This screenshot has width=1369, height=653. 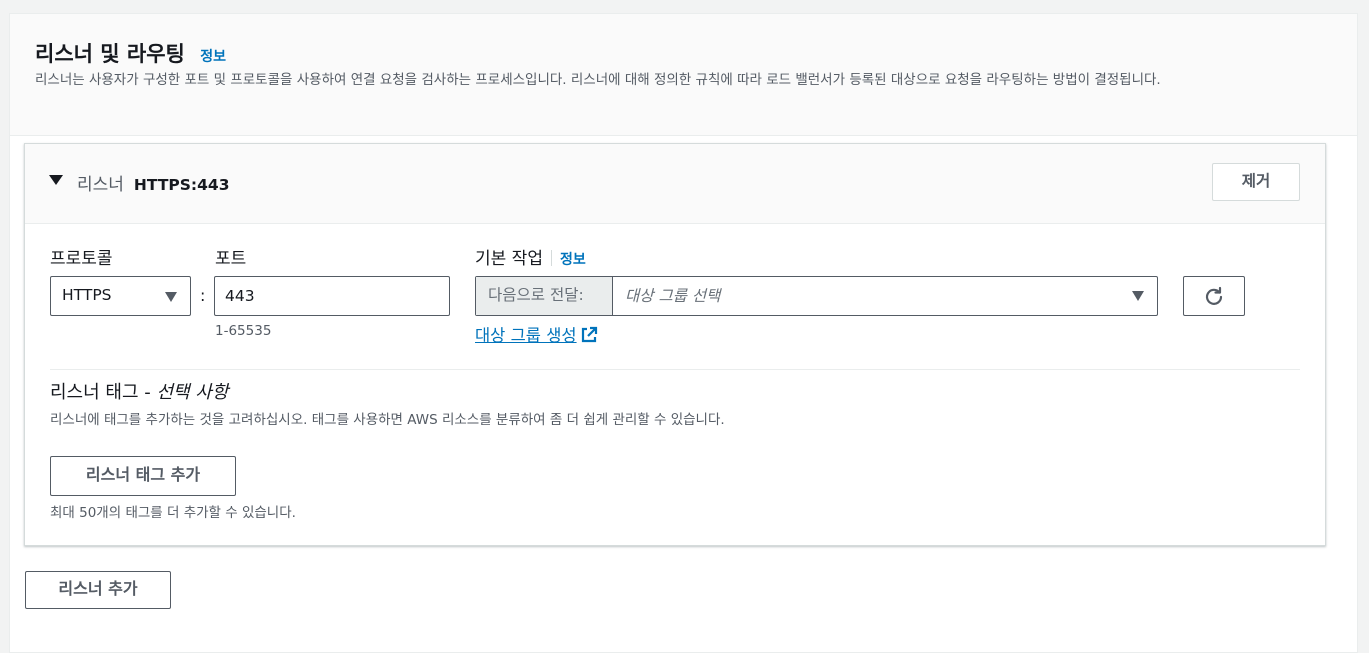 What do you see at coordinates (675, 184) in the screenshot?
I see `listener-card-header: 리스너 HTTPS:443 제거` at bounding box center [675, 184].